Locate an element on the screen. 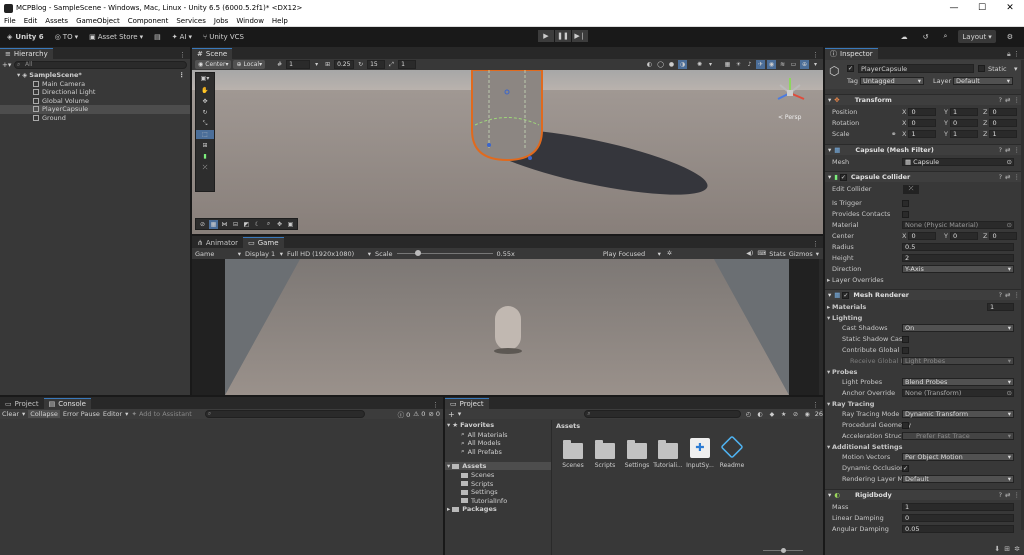 The width and height of the screenshot is (1024, 555). project-search-input: ⌕ is located at coordinates (662, 414).